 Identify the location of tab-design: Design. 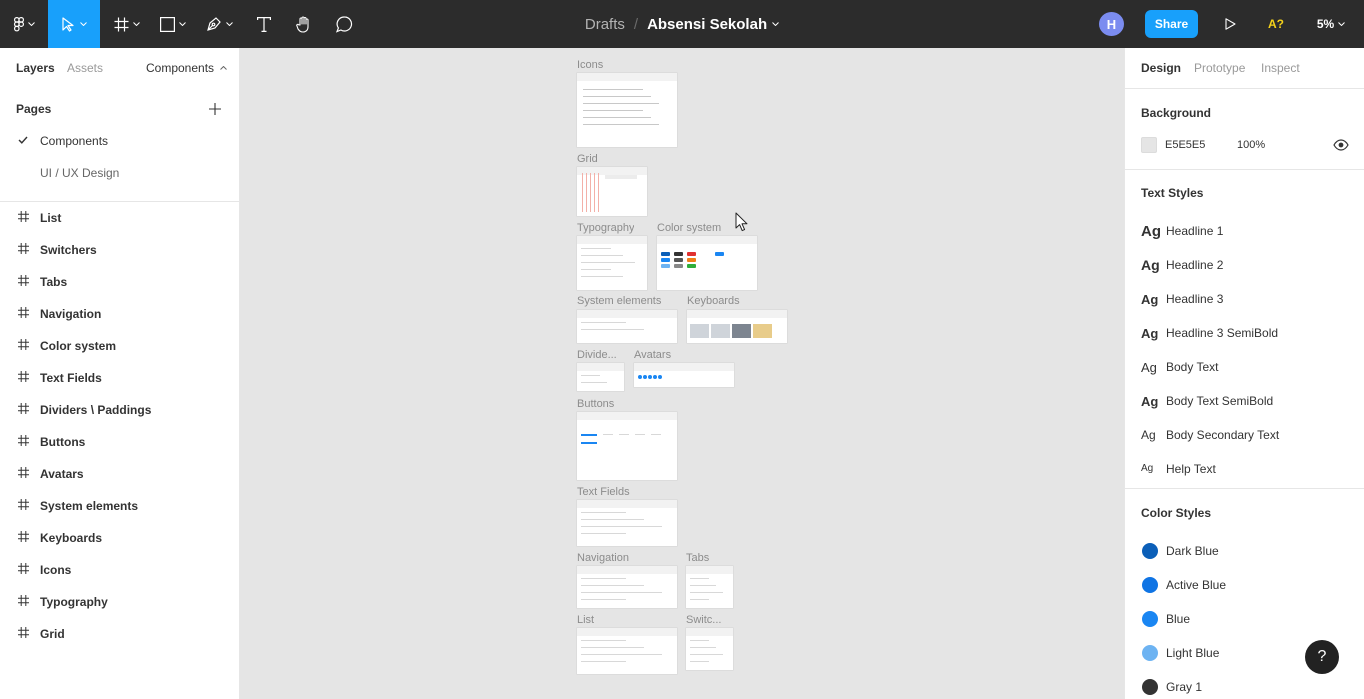
(1161, 68).